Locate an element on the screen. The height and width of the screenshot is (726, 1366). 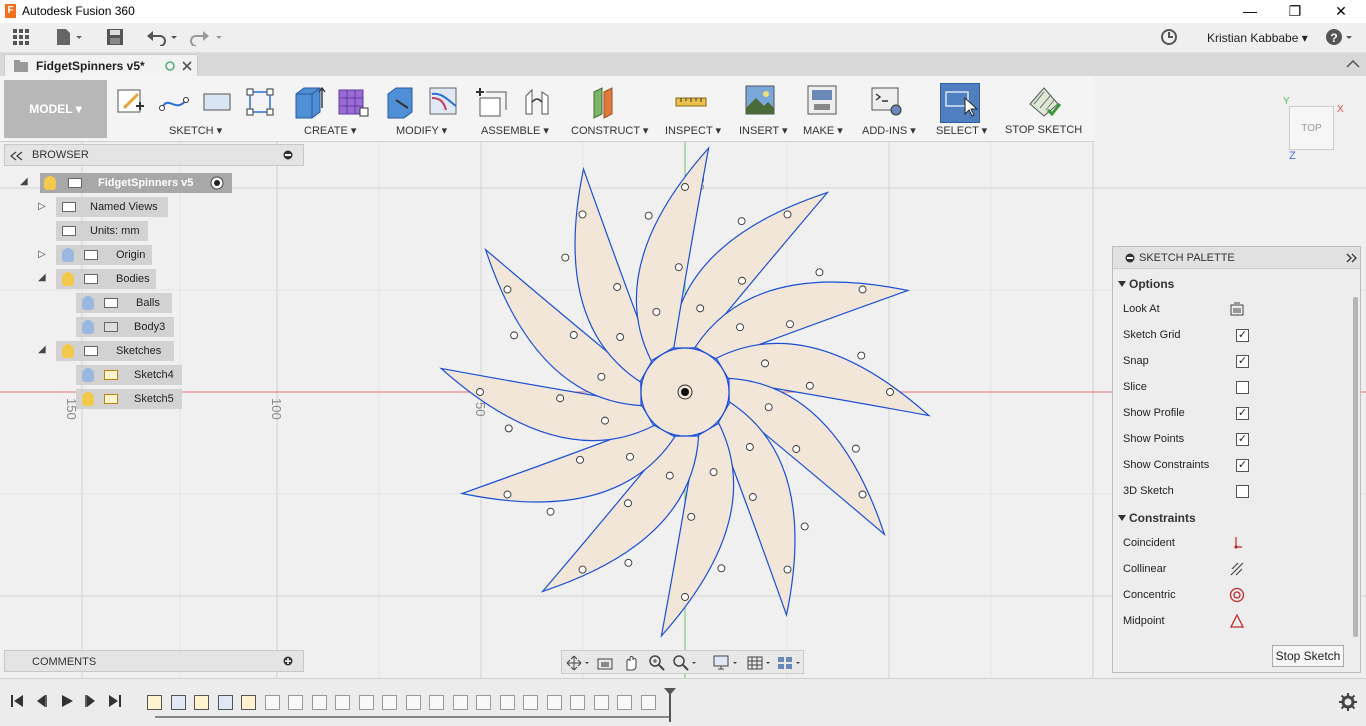
sketch-menu: SKETCH ▾ is located at coordinates (195, 130).